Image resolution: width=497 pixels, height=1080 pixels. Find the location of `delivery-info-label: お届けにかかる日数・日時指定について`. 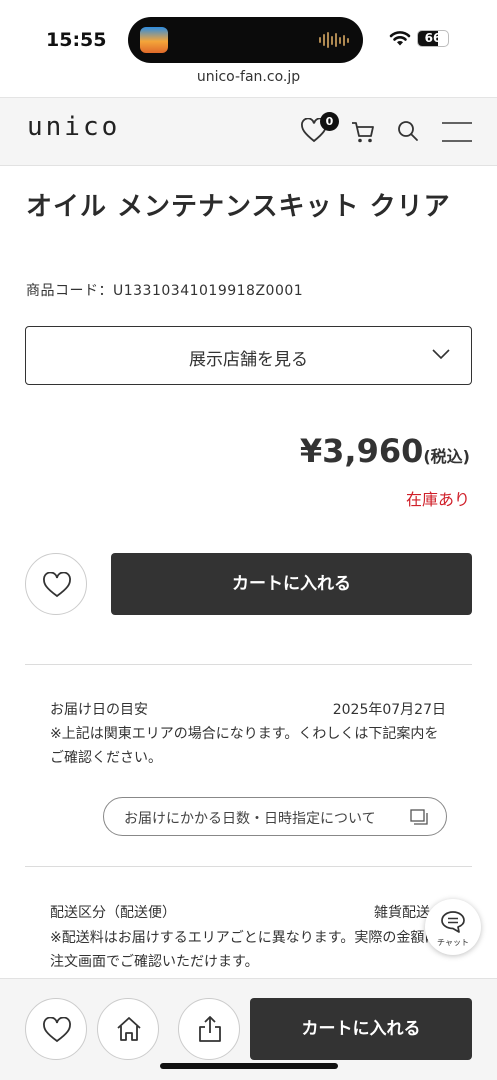

delivery-info-label: お届けにかかる日数・日時指定について is located at coordinates (250, 819).